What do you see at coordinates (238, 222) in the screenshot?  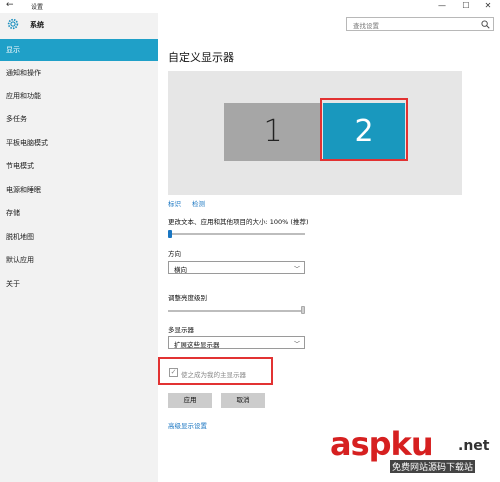 I see `scale-label: 更改文本、应用和其他项目的大小: 100% (推荐)` at bounding box center [238, 222].